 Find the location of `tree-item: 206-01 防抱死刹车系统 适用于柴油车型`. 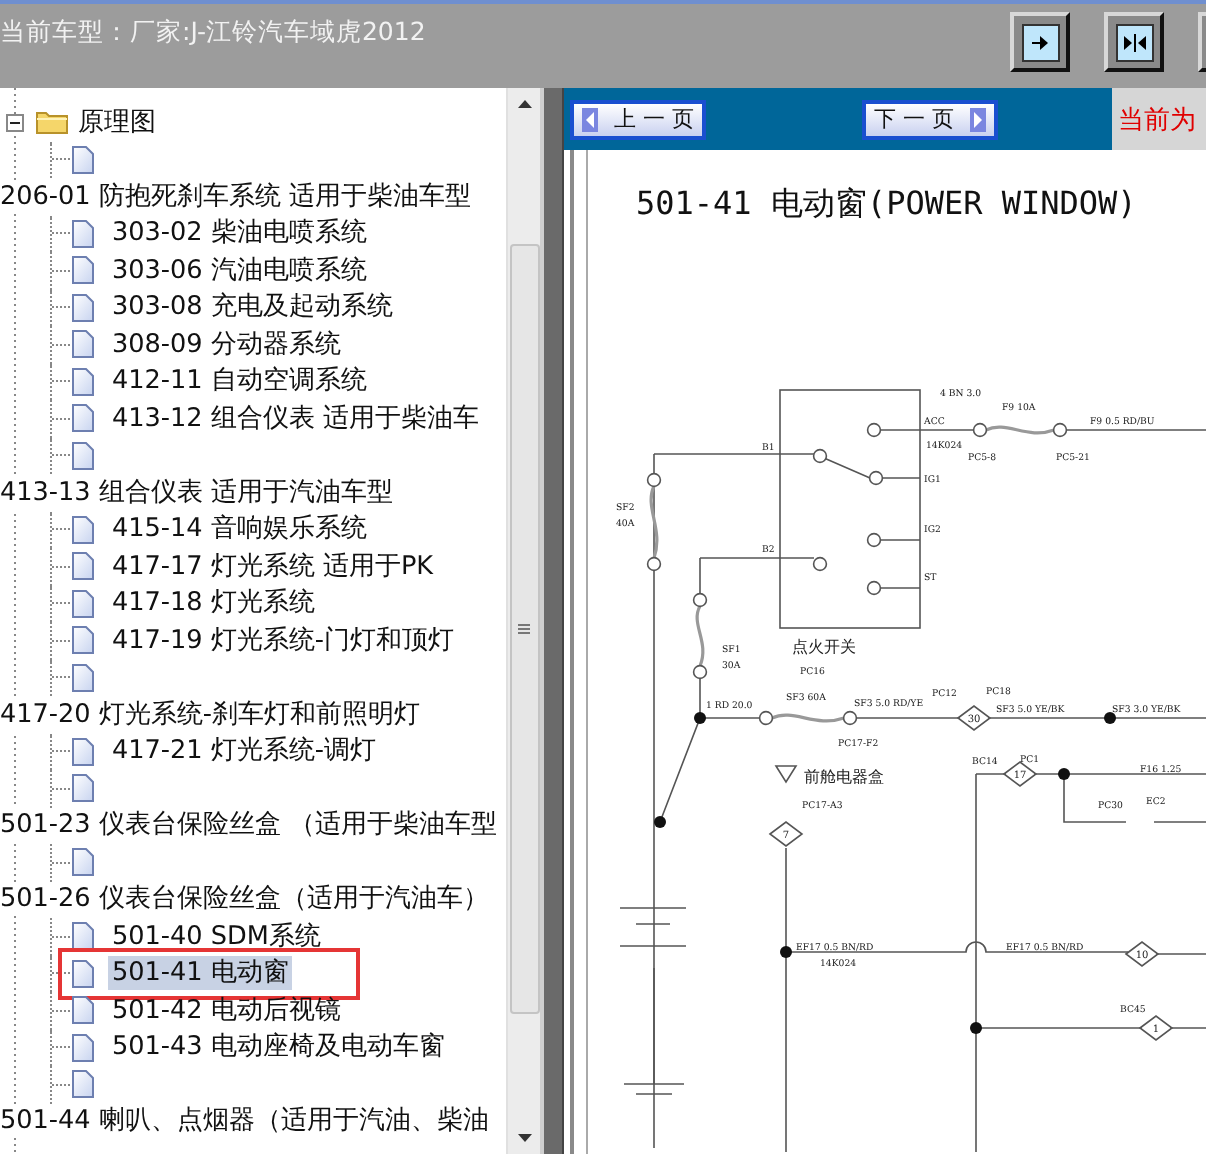

tree-item: 206-01 防抱死刹车系统 适用于柴油车型 is located at coordinates (235, 196).